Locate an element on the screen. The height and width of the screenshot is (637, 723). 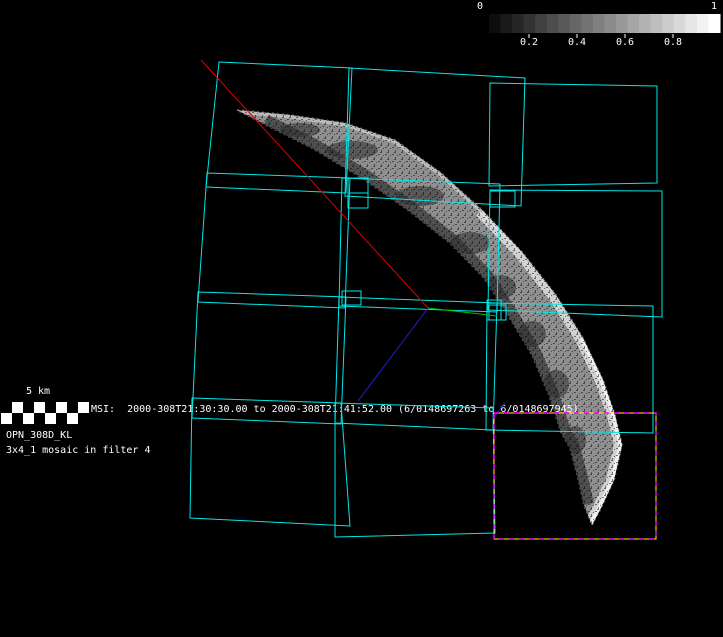
mosaic-description: 3x4_1 mosaic in filter 4 is located at coordinates (78, 450).